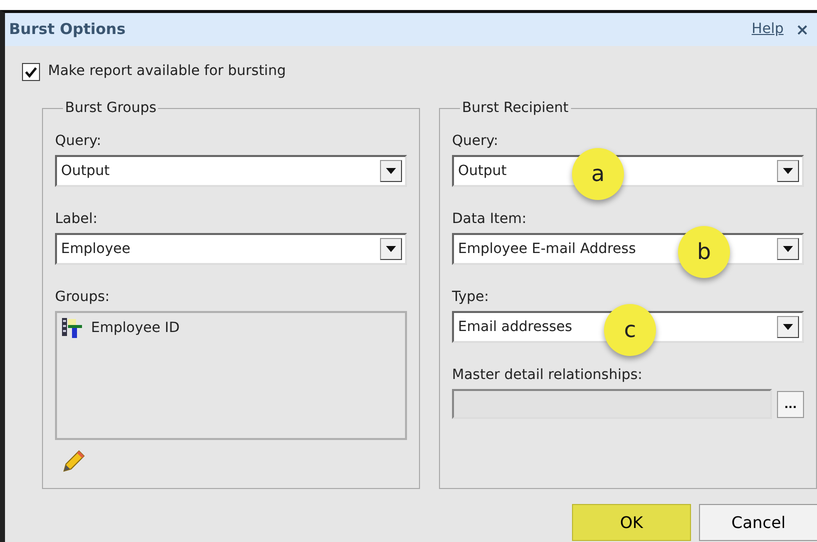  Describe the element at coordinates (630, 330) in the screenshot. I see `callout-marker: c` at that location.